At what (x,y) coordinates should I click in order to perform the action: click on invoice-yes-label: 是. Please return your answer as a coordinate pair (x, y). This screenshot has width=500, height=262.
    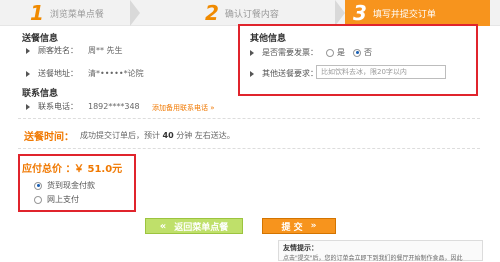
    Looking at the image, I should click on (341, 52).